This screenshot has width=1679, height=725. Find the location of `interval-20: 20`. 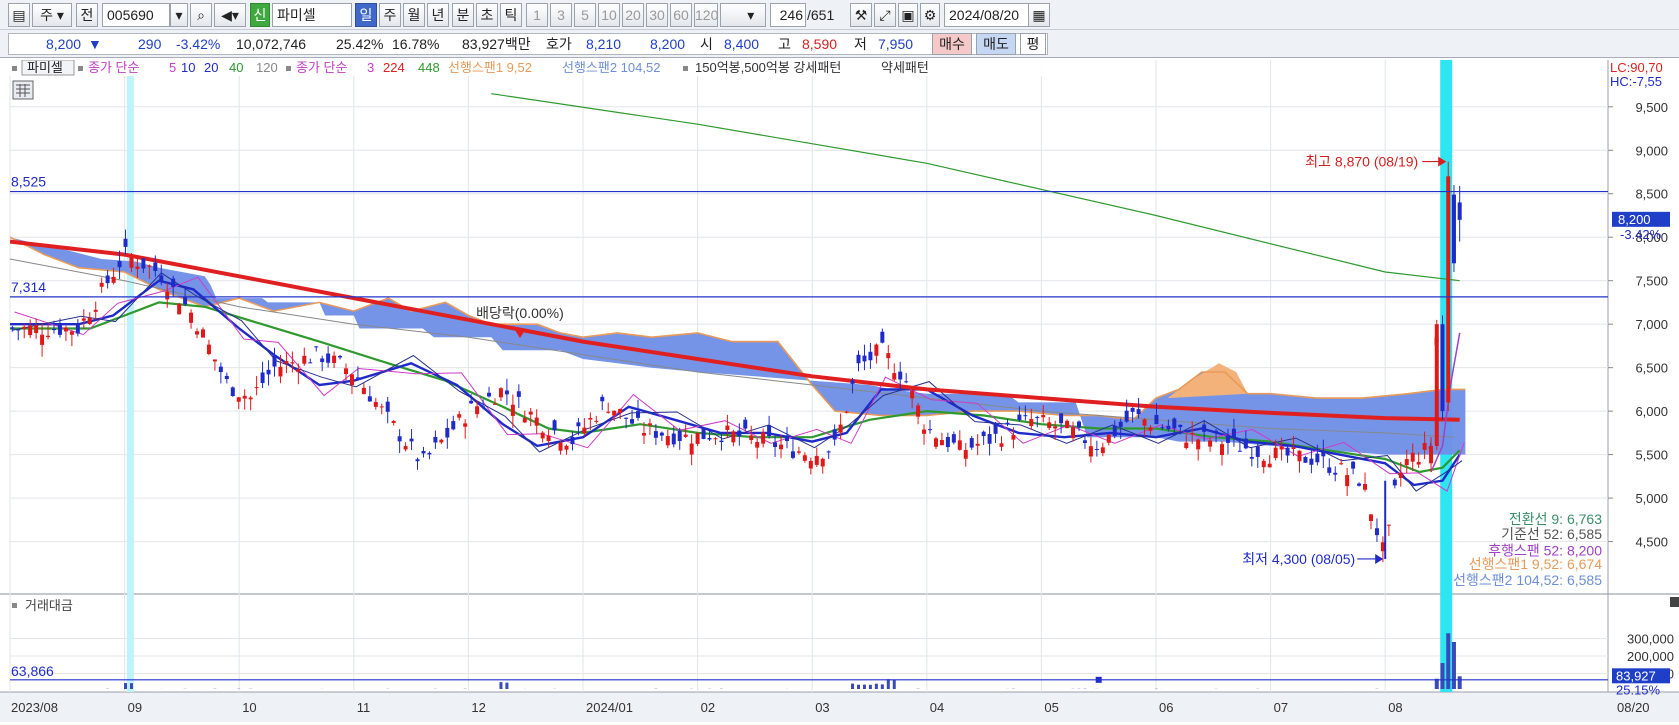

interval-20: 20 is located at coordinates (633, 15).